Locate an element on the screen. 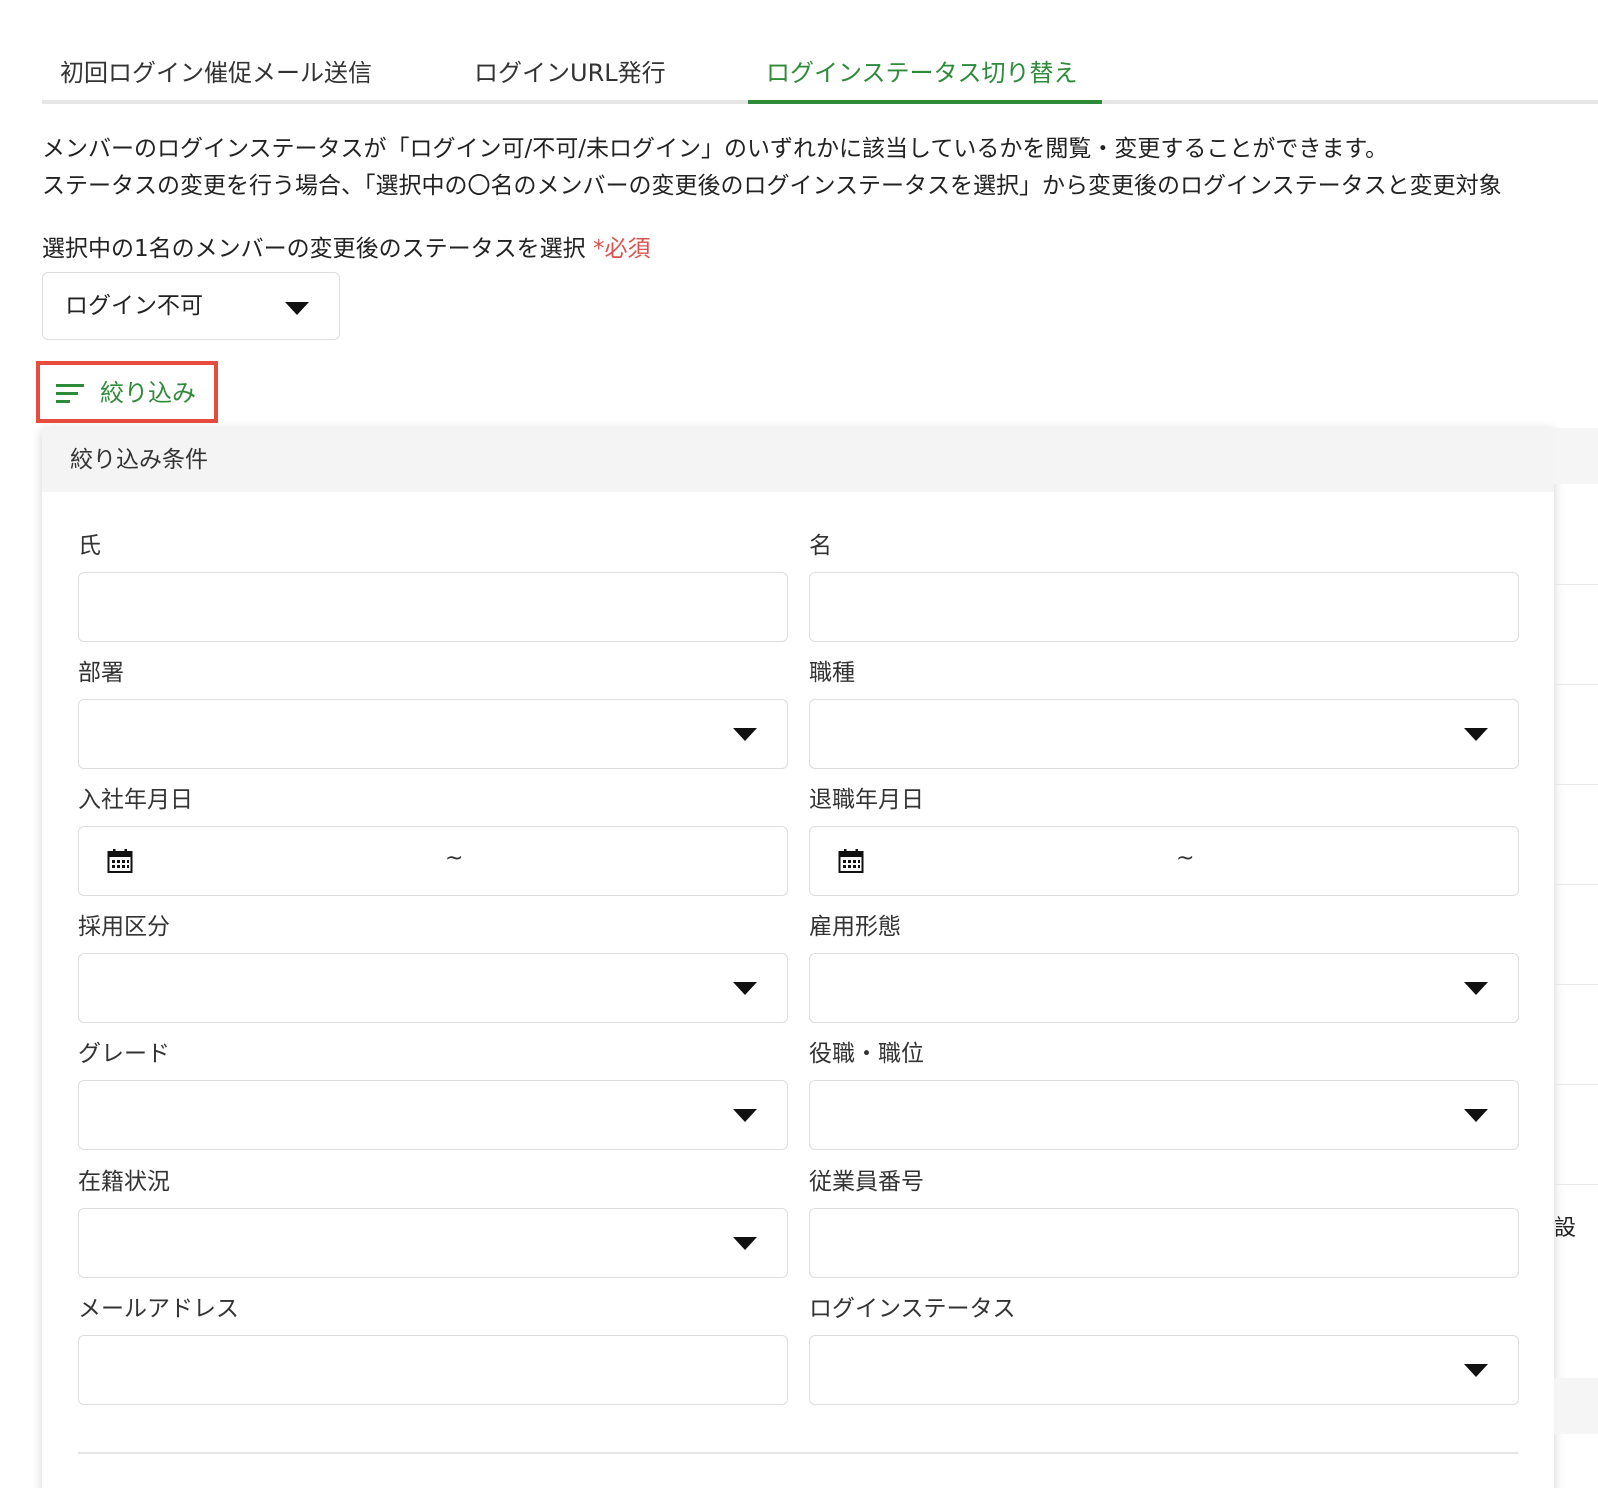  background-table-header is located at coordinates (1576, 456).